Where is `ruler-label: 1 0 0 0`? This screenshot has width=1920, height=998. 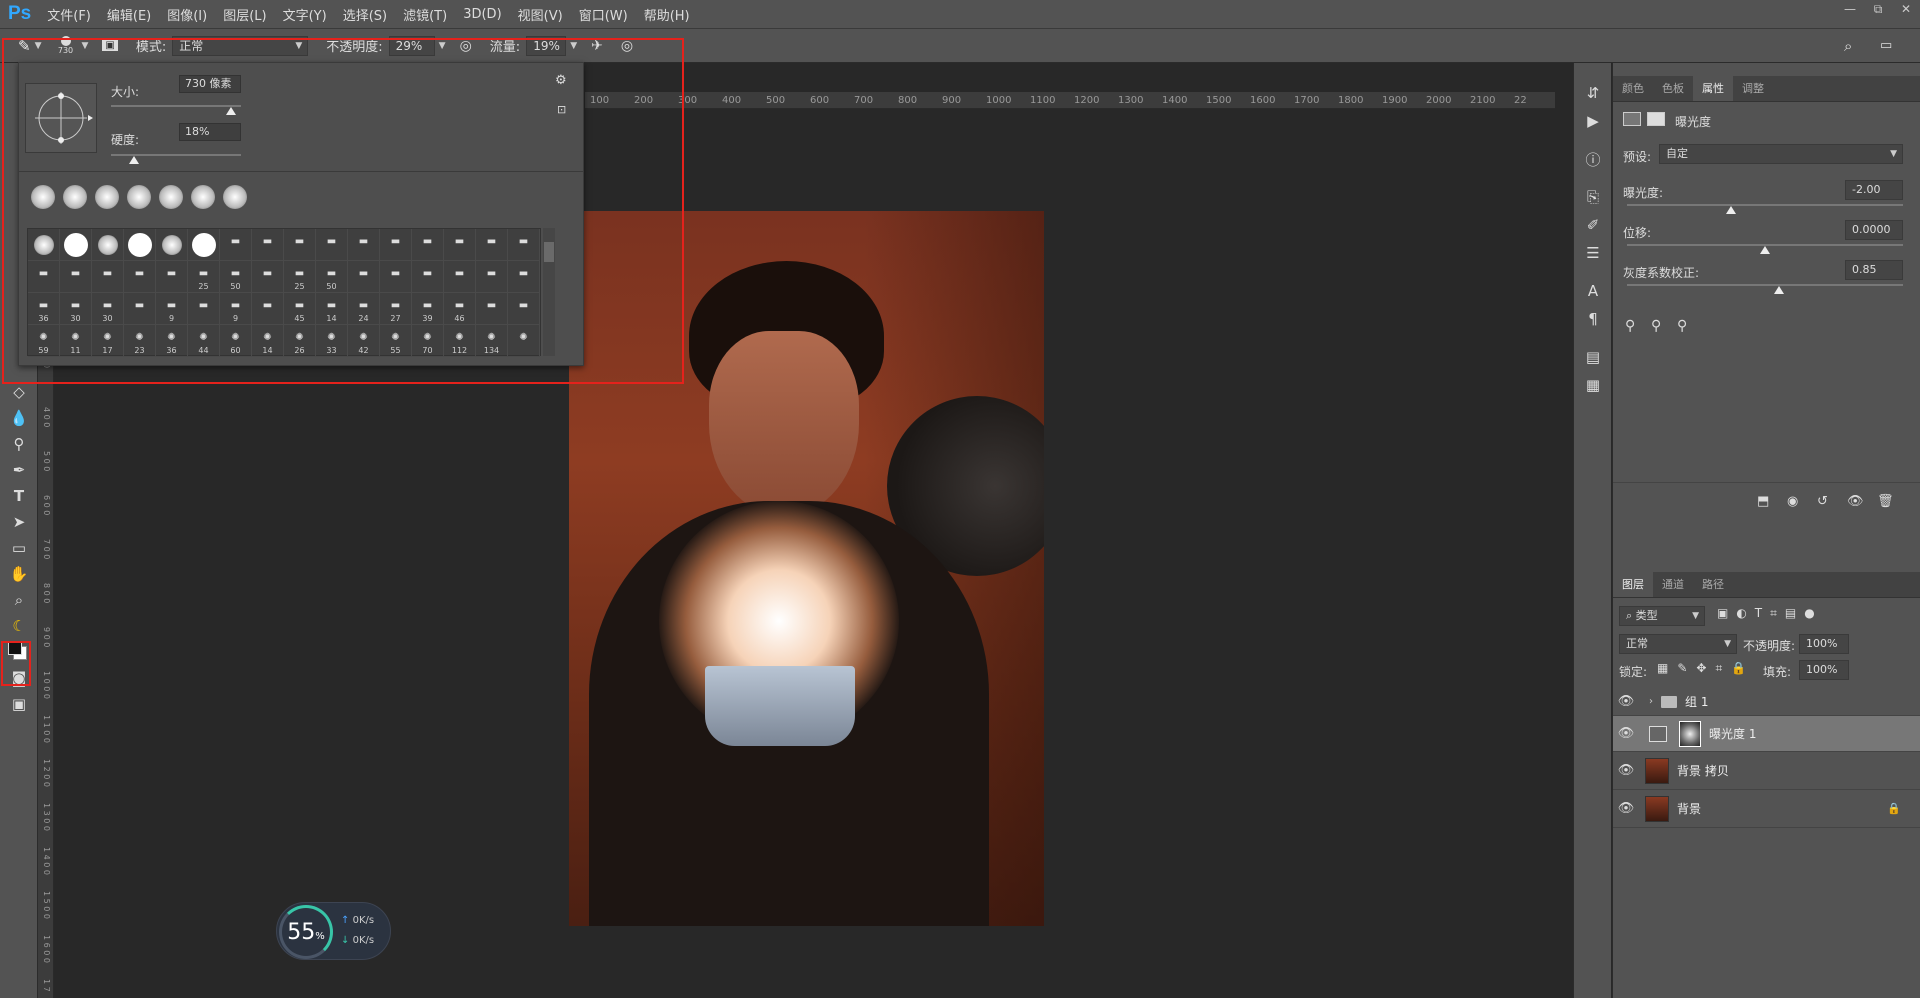
ruler-label: 1 0 0 0 is located at coordinates (46, 685).